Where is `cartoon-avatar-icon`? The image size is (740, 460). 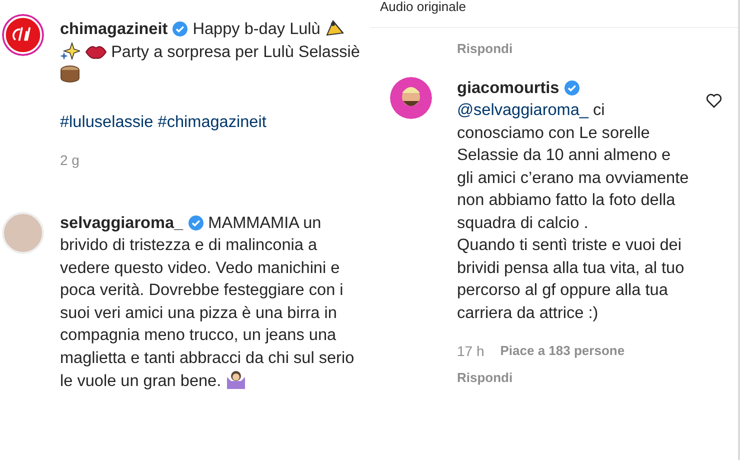 cartoon-avatar-icon is located at coordinates (411, 97).